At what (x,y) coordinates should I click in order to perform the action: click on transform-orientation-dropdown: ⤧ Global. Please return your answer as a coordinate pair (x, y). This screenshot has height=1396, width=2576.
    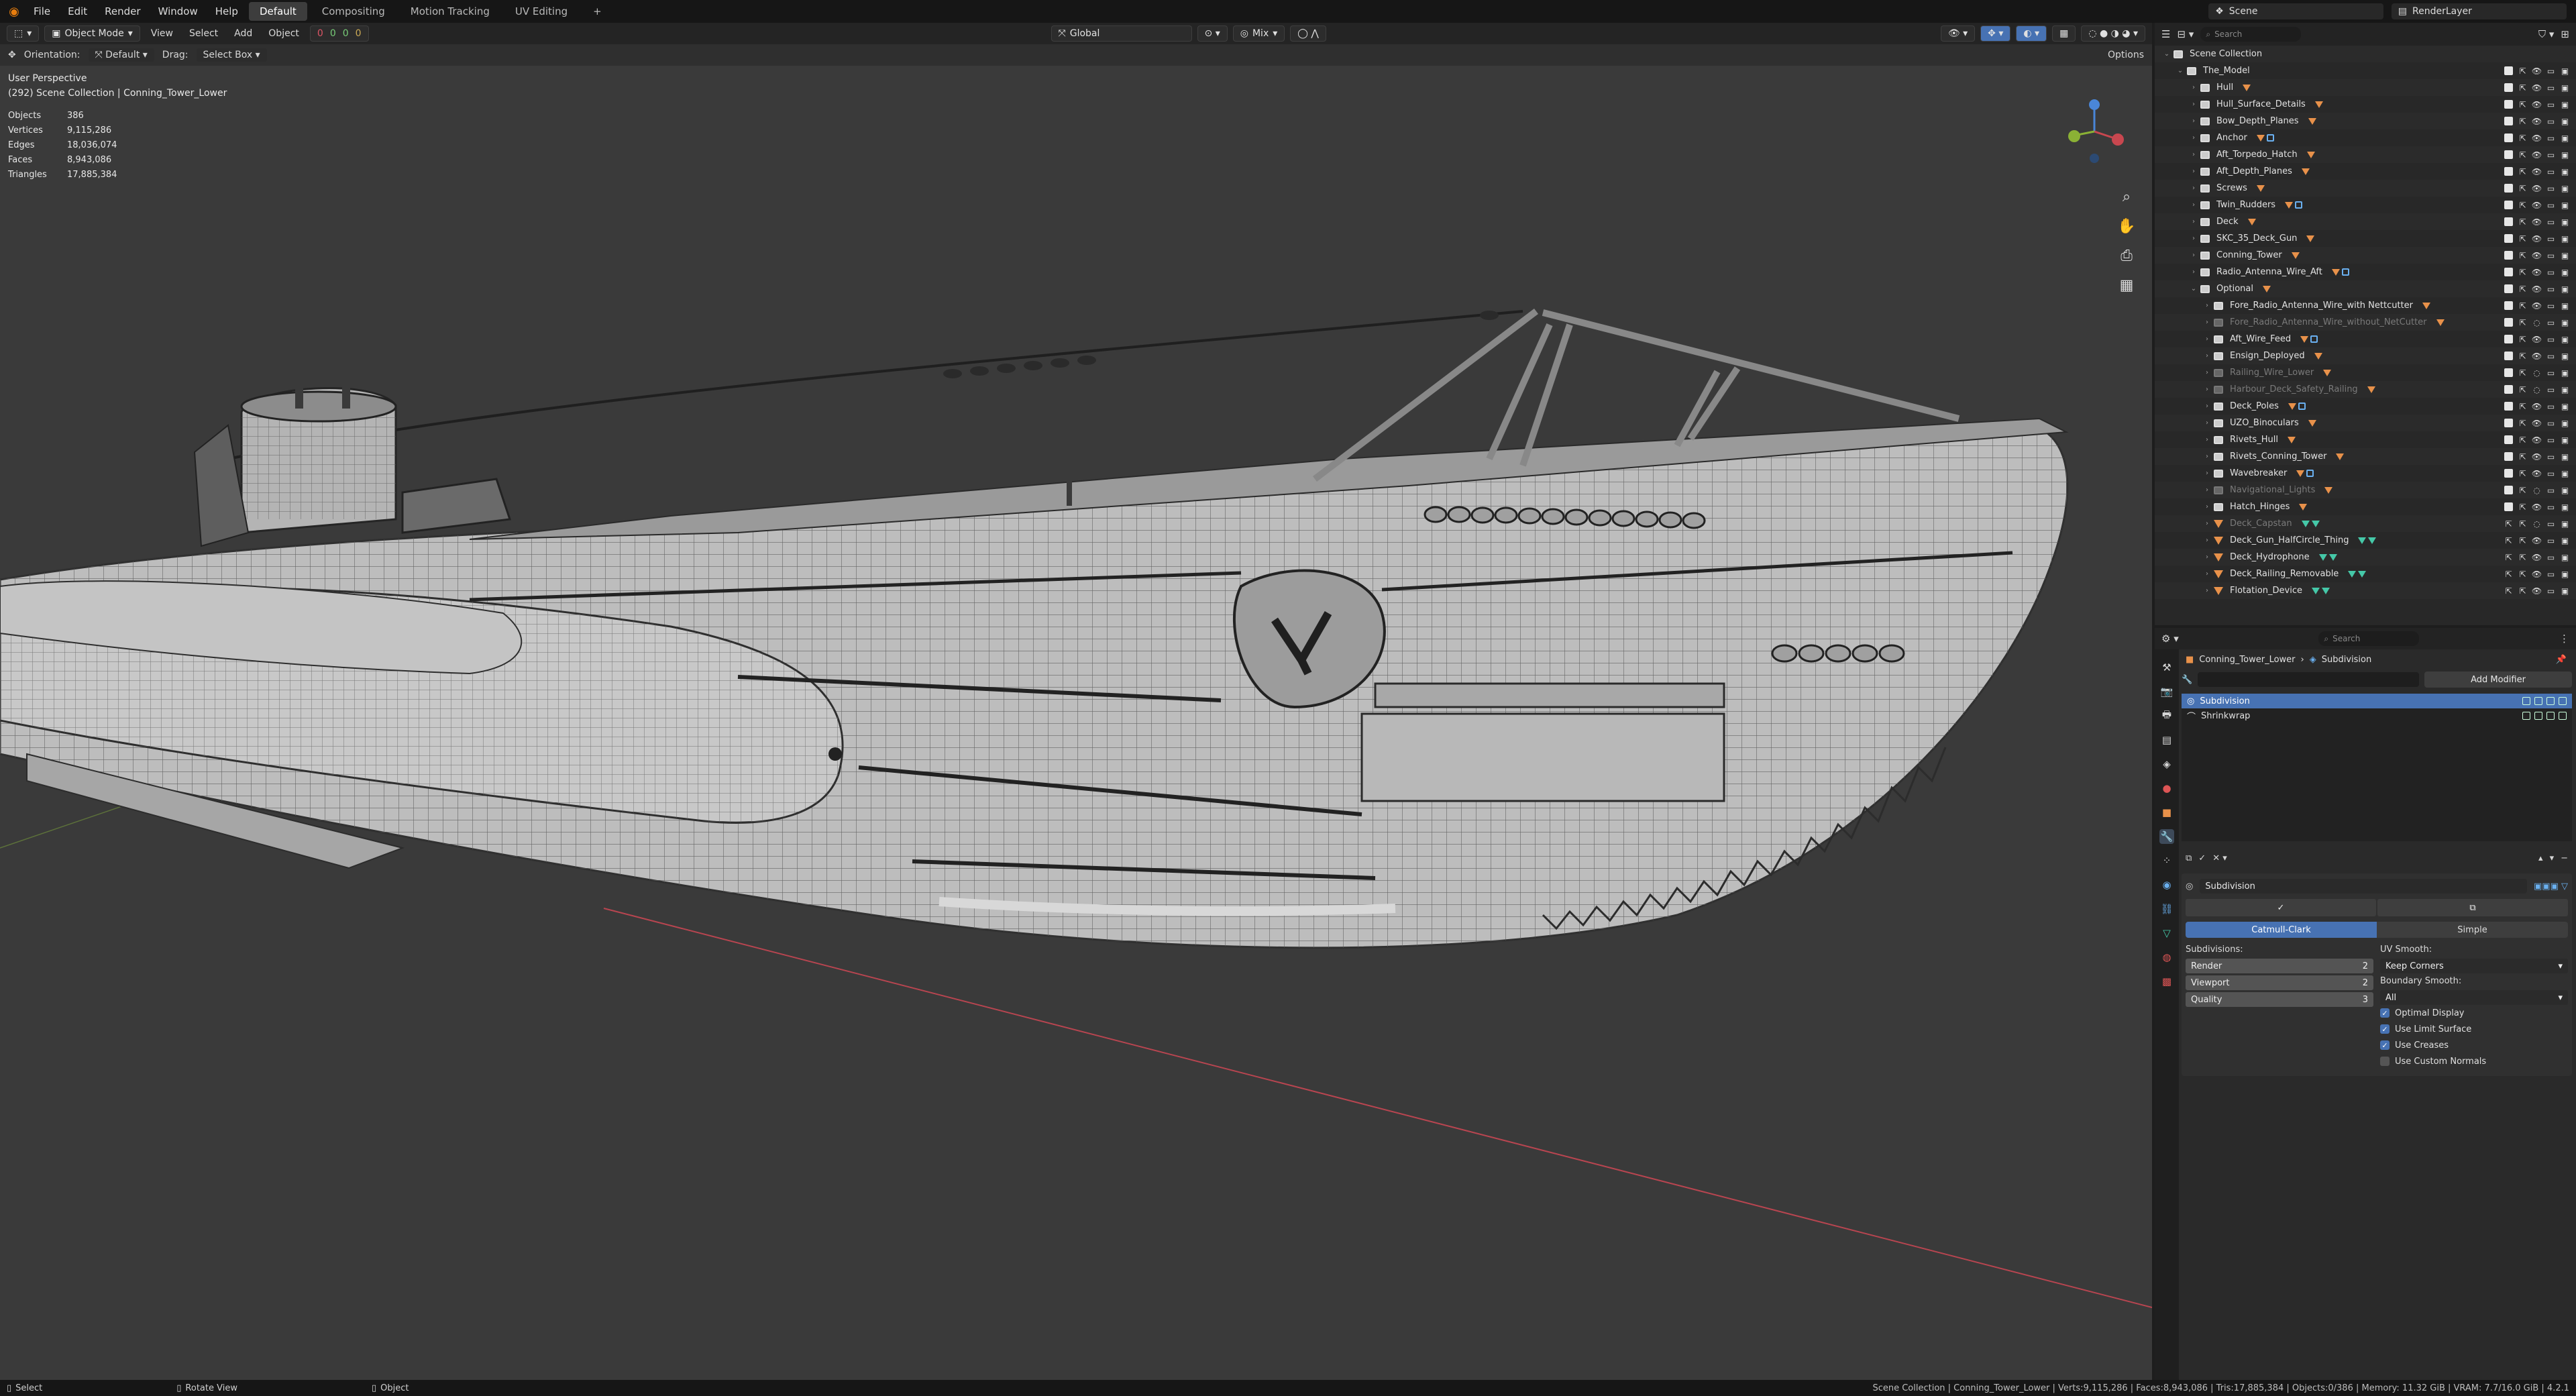
    Looking at the image, I should click on (1121, 33).